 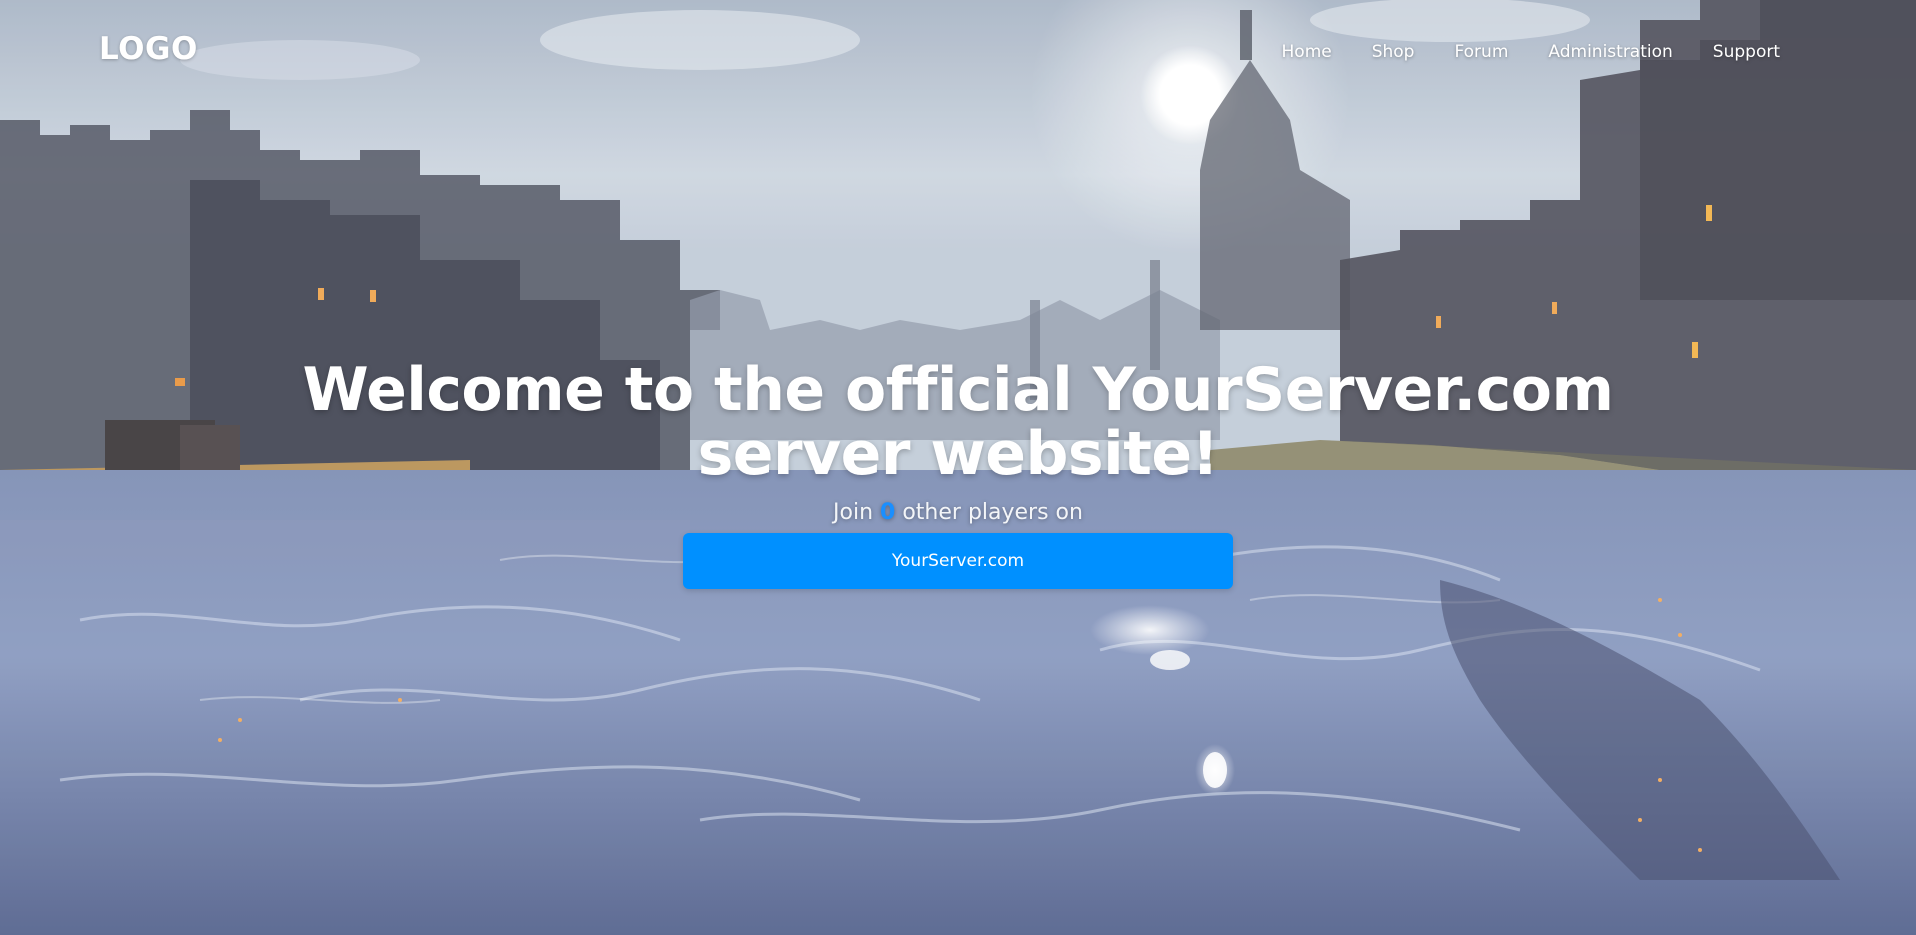 I want to click on nav-administration: Administration, so click(x=1610, y=52).